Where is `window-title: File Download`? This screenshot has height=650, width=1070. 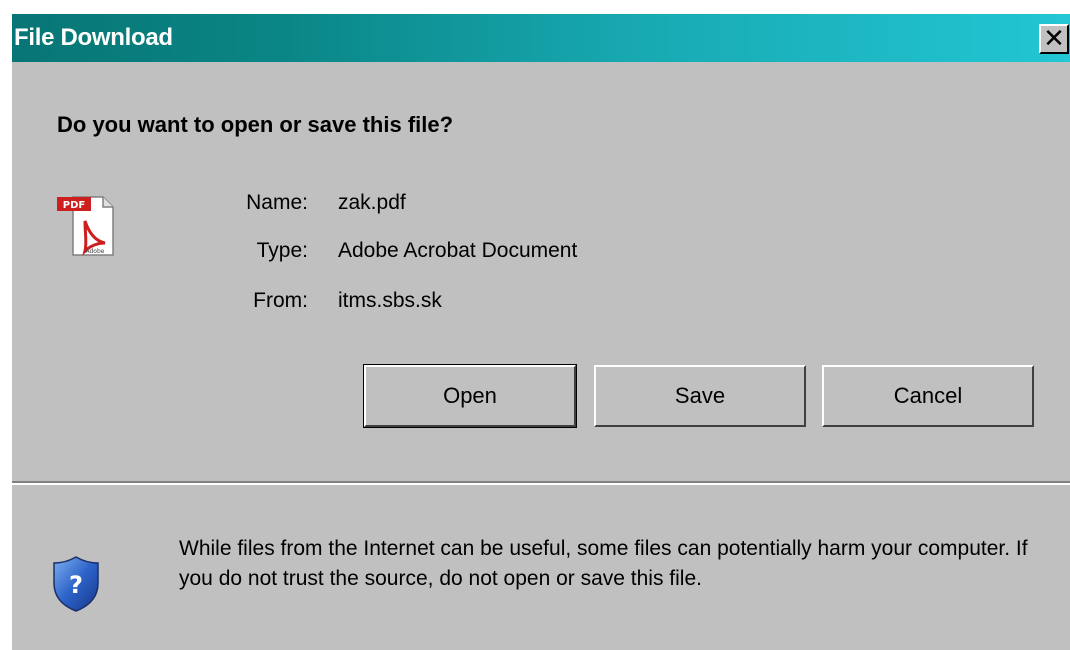
window-title: File Download is located at coordinates (93, 37).